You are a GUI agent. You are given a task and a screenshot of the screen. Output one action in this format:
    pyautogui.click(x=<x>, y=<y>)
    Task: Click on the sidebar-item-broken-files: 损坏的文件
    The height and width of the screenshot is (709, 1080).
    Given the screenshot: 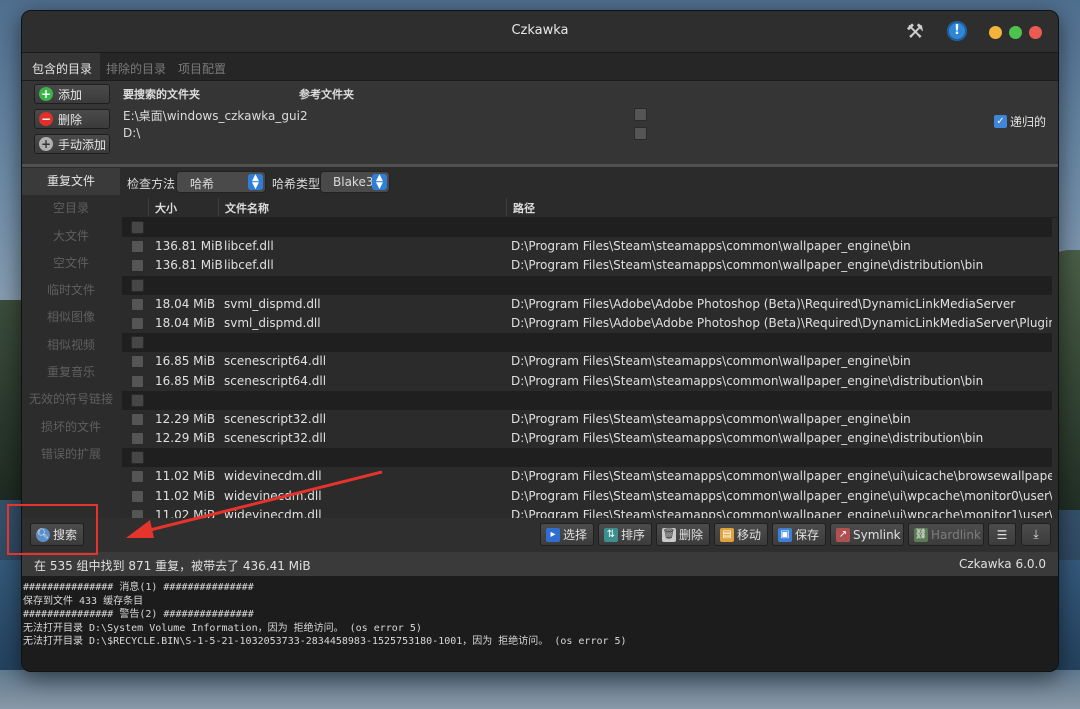 What is the action you would take?
    pyautogui.click(x=71, y=427)
    